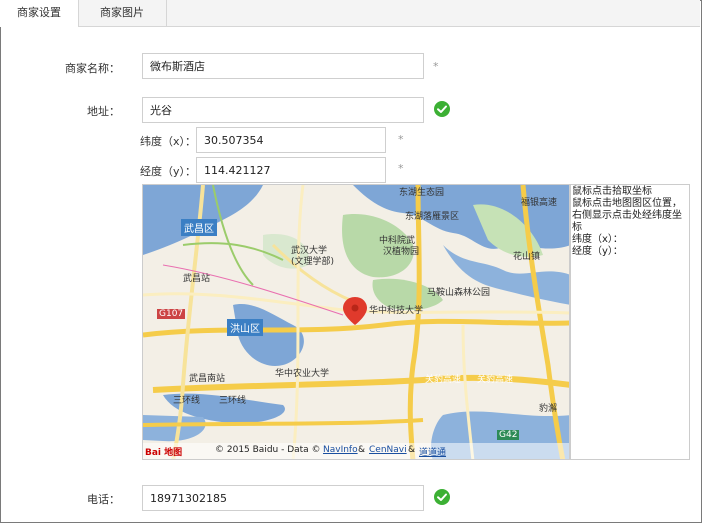 This screenshot has height=523, width=702. I want to click on map-label-cas-garden-sub: 汉植物园, so click(401, 252).